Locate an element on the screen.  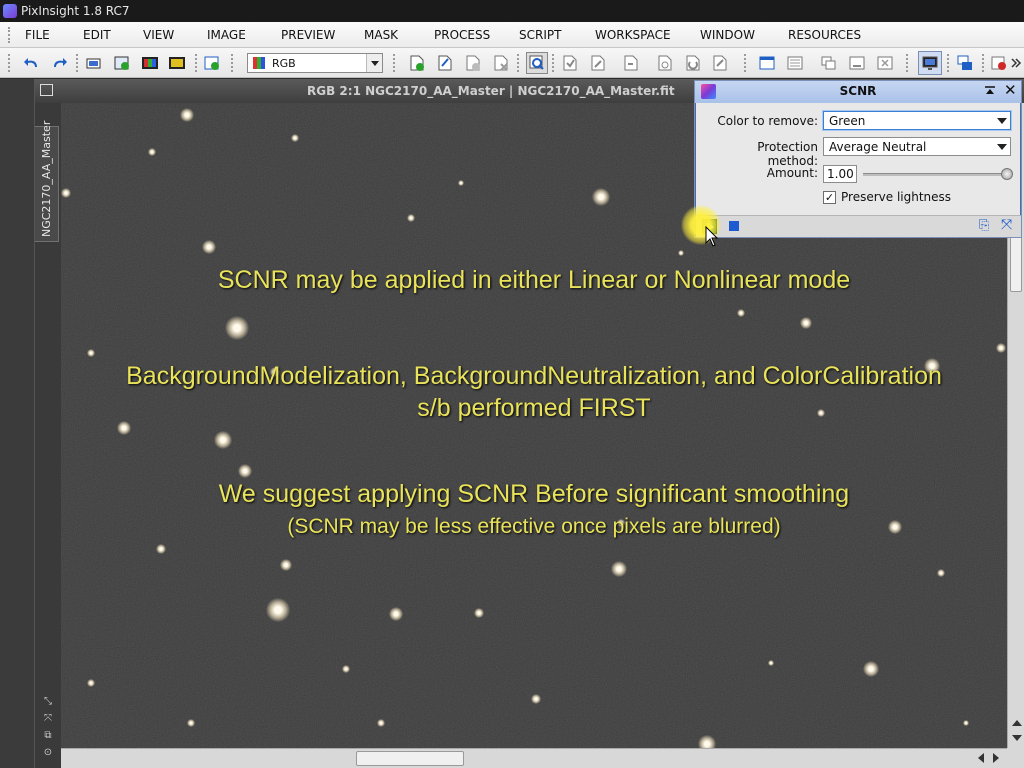
instance-document-icon: ⎘ is located at coordinates (986, 226).